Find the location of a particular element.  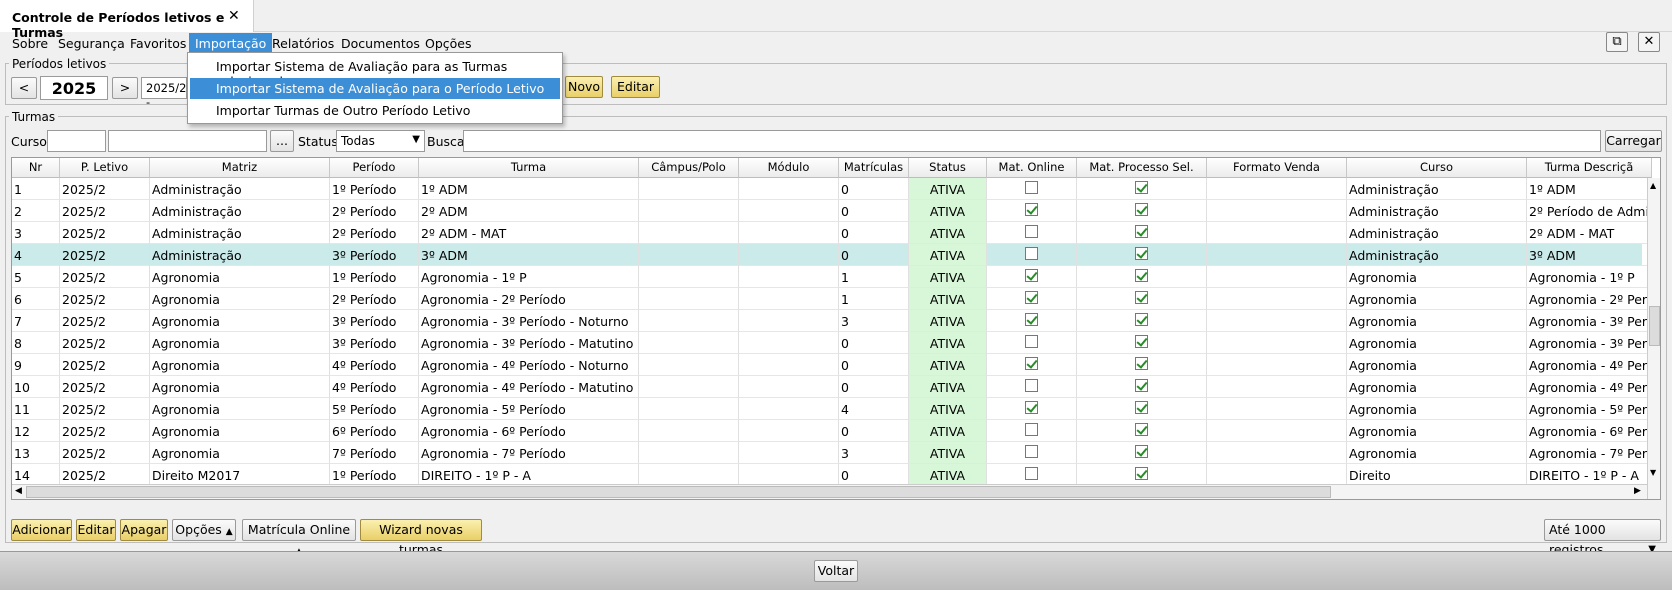

scroll-left-icon: ◀ is located at coordinates (18, 491).